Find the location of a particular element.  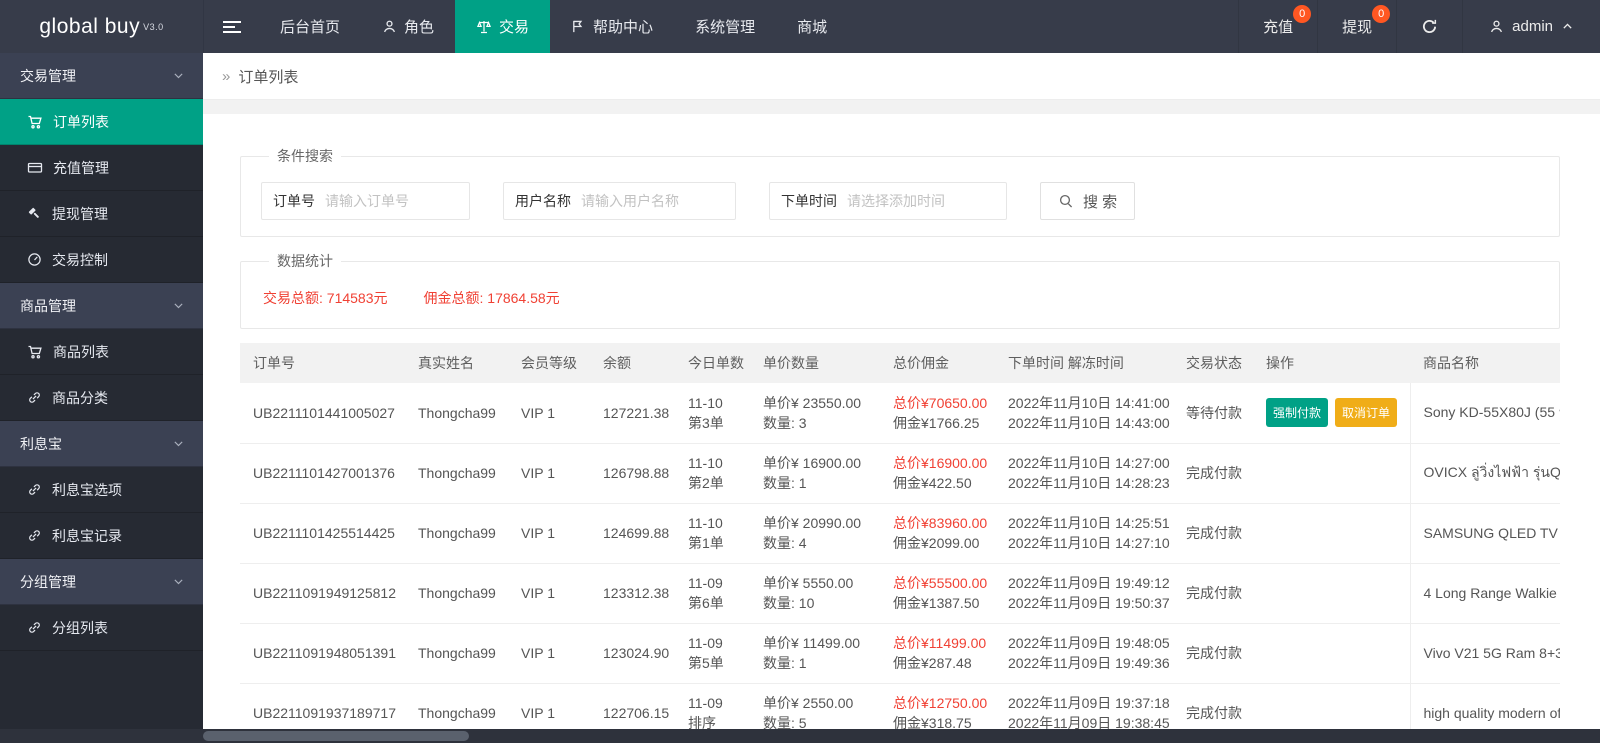

cancel-order-button: 取消订单 is located at coordinates (1366, 413).